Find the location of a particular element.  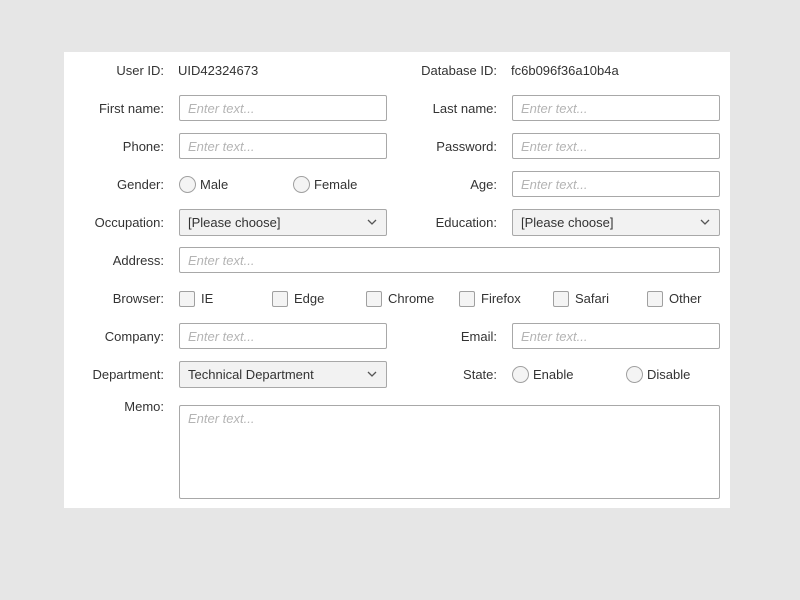

browser-option-safari: Safari is located at coordinates (581, 299).